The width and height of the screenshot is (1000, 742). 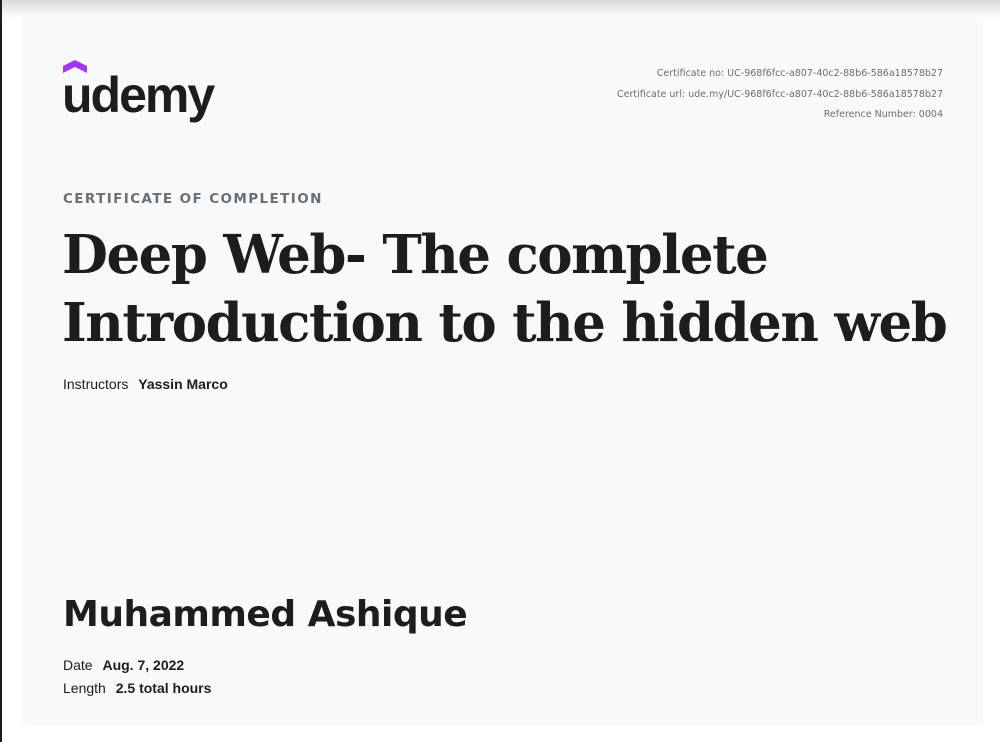 What do you see at coordinates (505, 323) in the screenshot?
I see `course-title-line-2: Introduction to the hidden web` at bounding box center [505, 323].